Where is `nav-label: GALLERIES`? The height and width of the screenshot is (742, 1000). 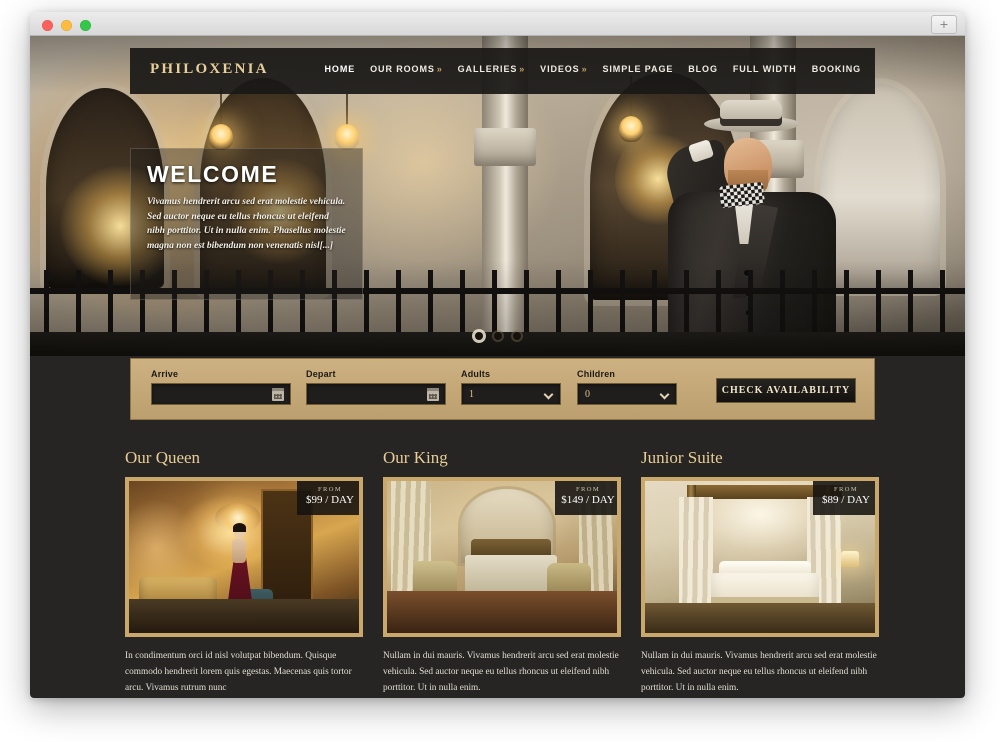
nav-label: GALLERIES is located at coordinates (487, 69).